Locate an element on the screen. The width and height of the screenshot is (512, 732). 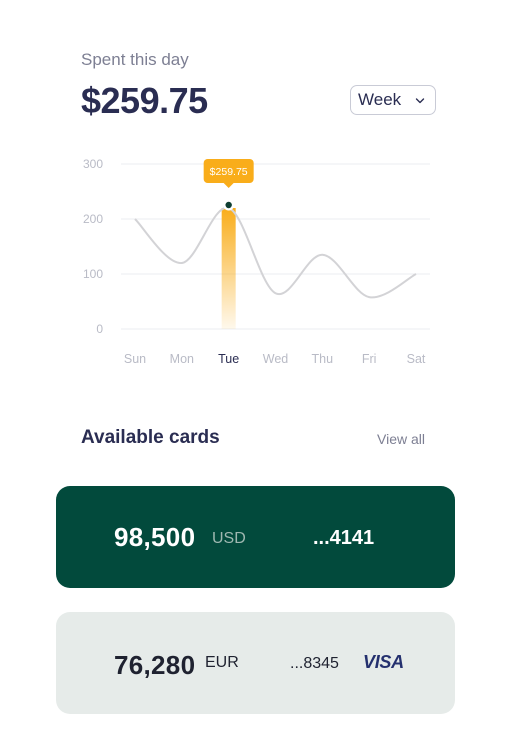
card-usd: 98,500 USD ...4141 is located at coordinates (255, 537).